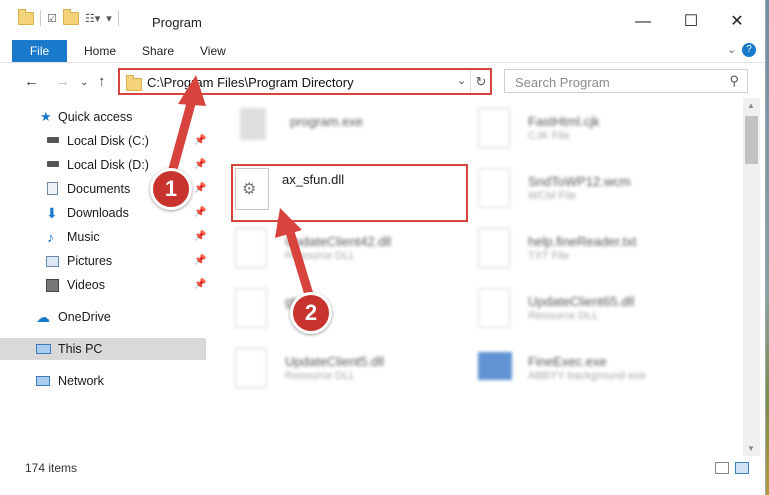 The width and height of the screenshot is (769, 495). Describe the element at coordinates (355, 138) in the screenshot. I see `file-item: program.exe` at that location.